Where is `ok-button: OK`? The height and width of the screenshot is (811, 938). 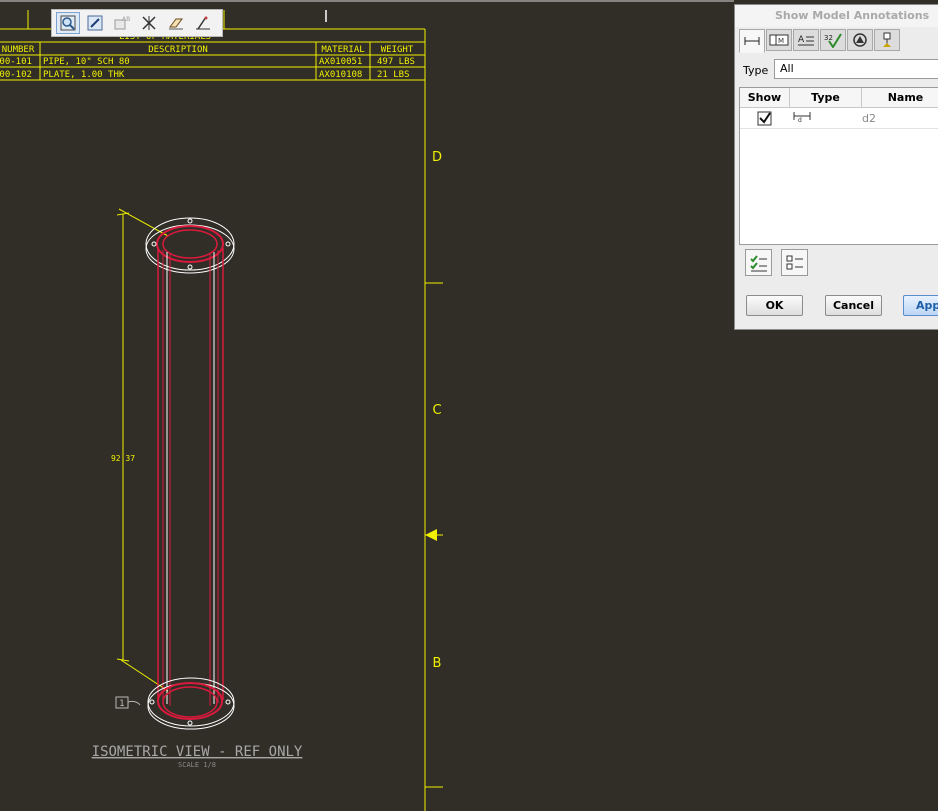
ok-button: OK is located at coordinates (774, 305).